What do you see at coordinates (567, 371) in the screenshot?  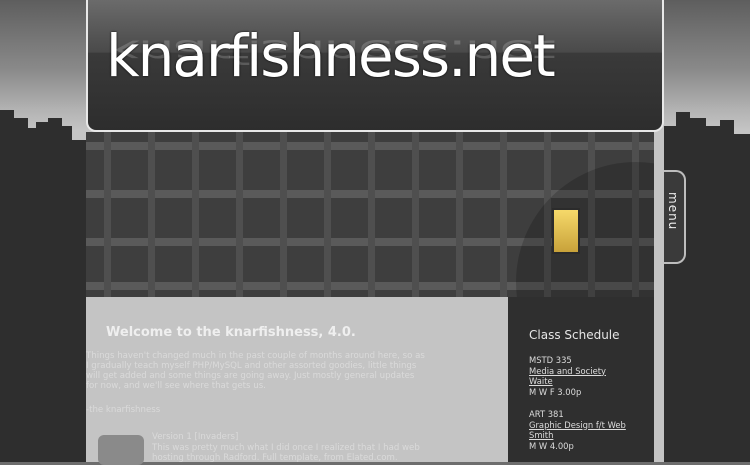 I see `course-link: Media and Society` at bounding box center [567, 371].